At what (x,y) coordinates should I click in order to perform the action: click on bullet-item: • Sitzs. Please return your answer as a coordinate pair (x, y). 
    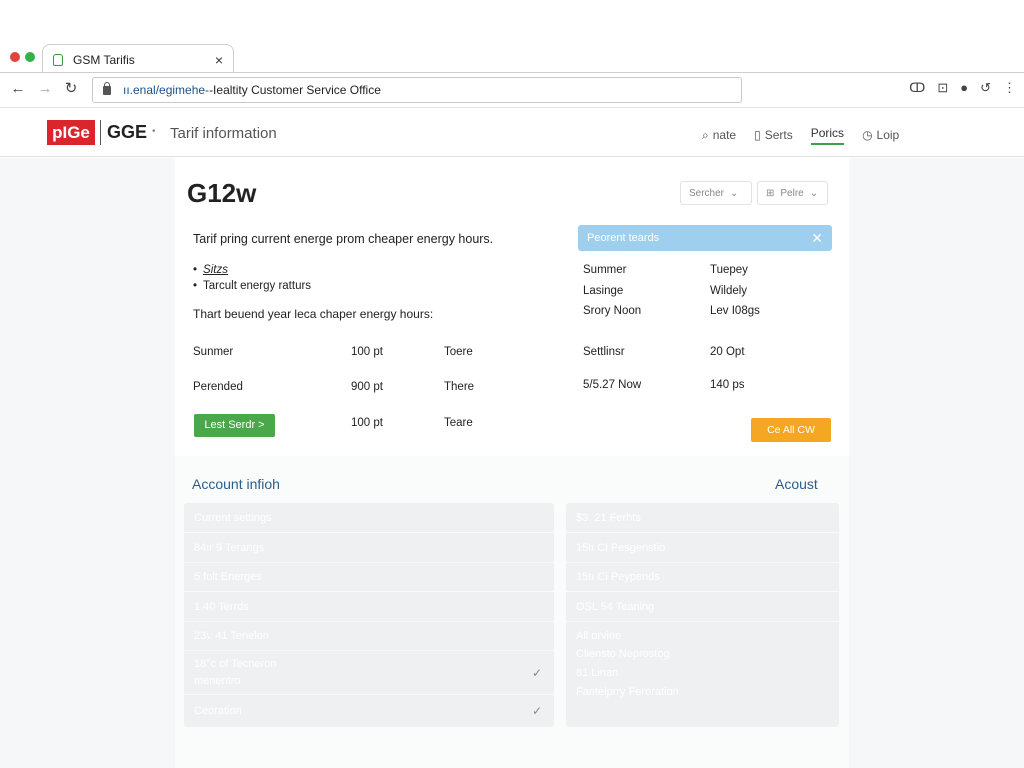
    Looking at the image, I should click on (252, 270).